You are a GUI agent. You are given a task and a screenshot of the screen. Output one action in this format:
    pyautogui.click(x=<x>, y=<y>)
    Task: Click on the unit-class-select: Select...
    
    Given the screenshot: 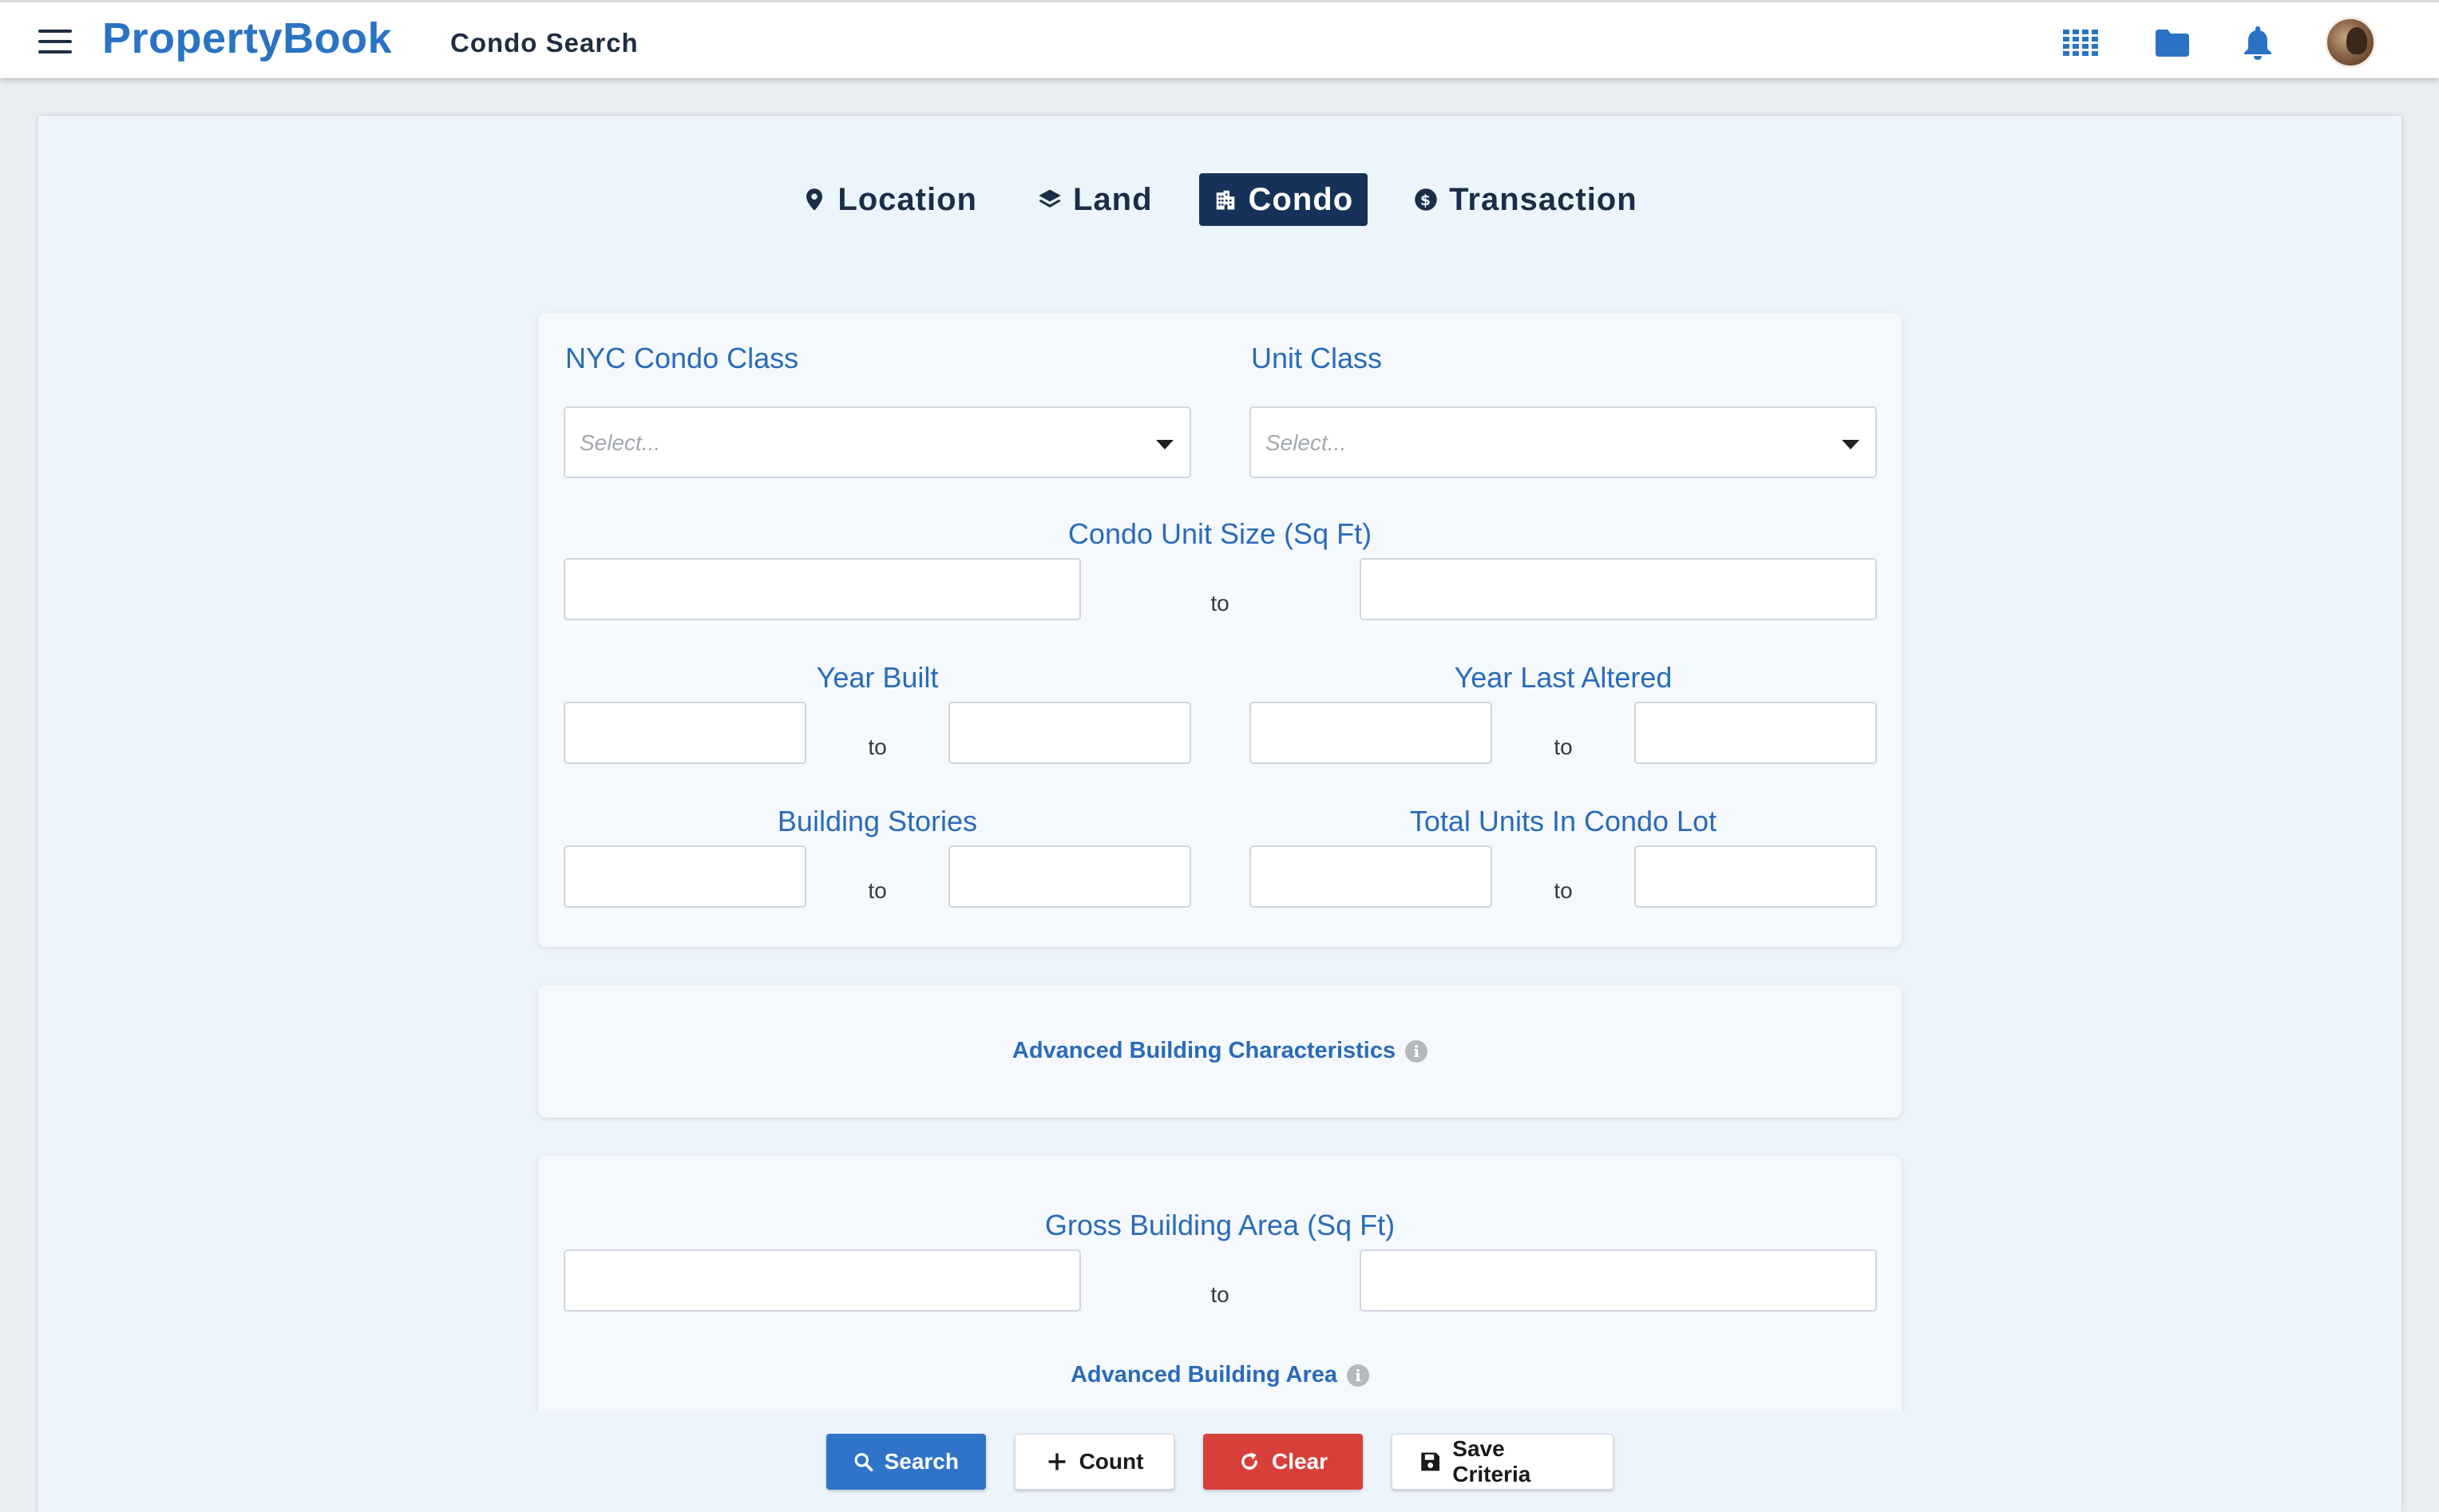 What is the action you would take?
    pyautogui.click(x=1563, y=442)
    